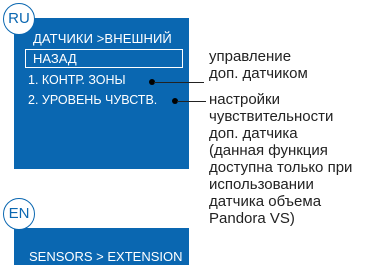 This screenshot has width=390, height=265. Describe the element at coordinates (104, 58) in the screenshot. I see `back-menu-item: НАЗАД` at that location.